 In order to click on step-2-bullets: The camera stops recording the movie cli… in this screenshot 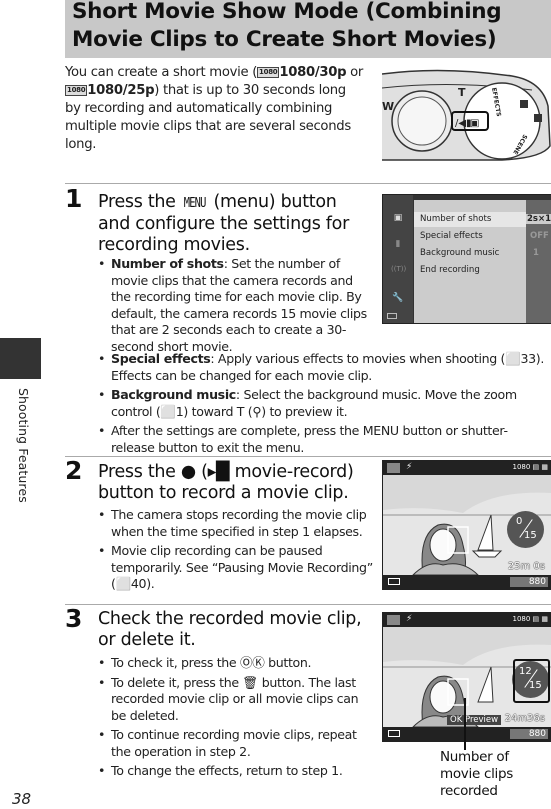, I will do `click(235, 551)`.